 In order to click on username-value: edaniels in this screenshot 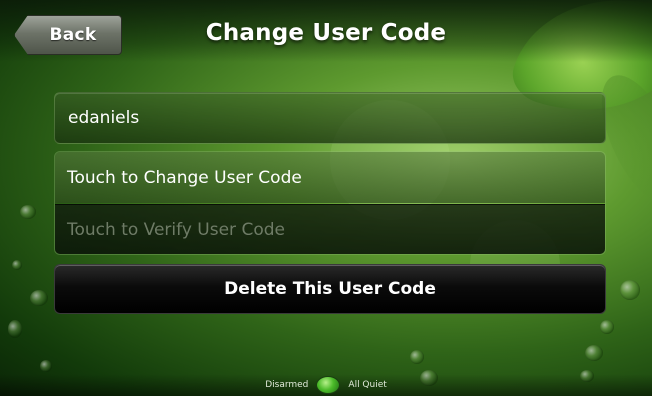, I will do `click(104, 118)`.